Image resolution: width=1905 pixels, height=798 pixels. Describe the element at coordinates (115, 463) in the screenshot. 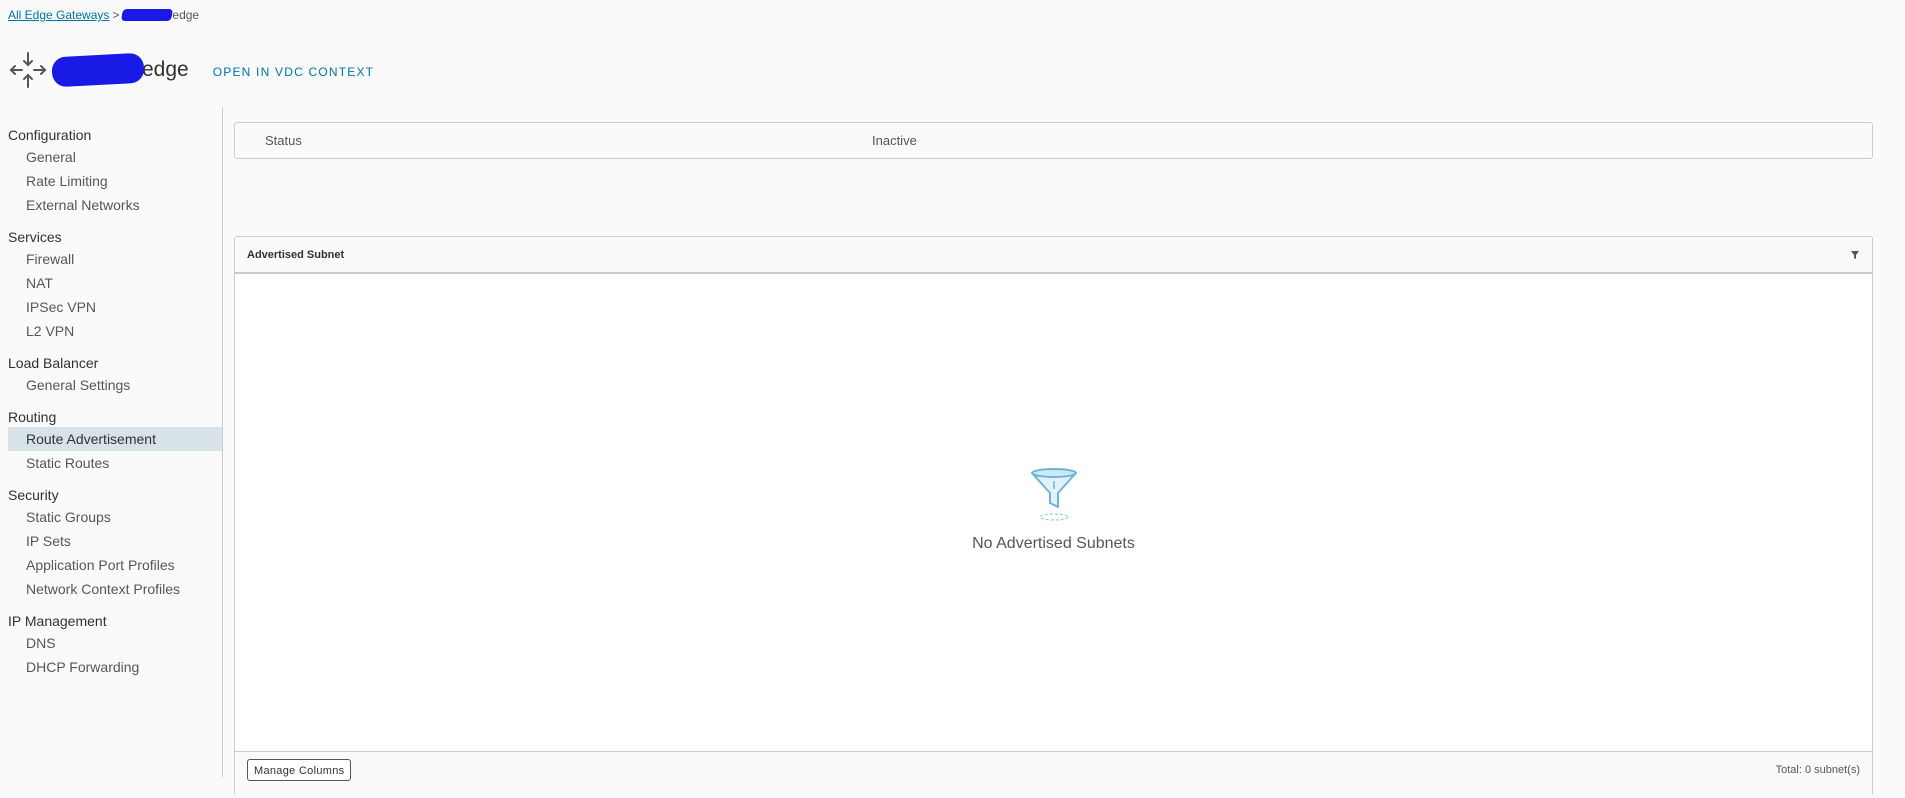

I see `sidebar-item-static-routes: Static Routes` at that location.